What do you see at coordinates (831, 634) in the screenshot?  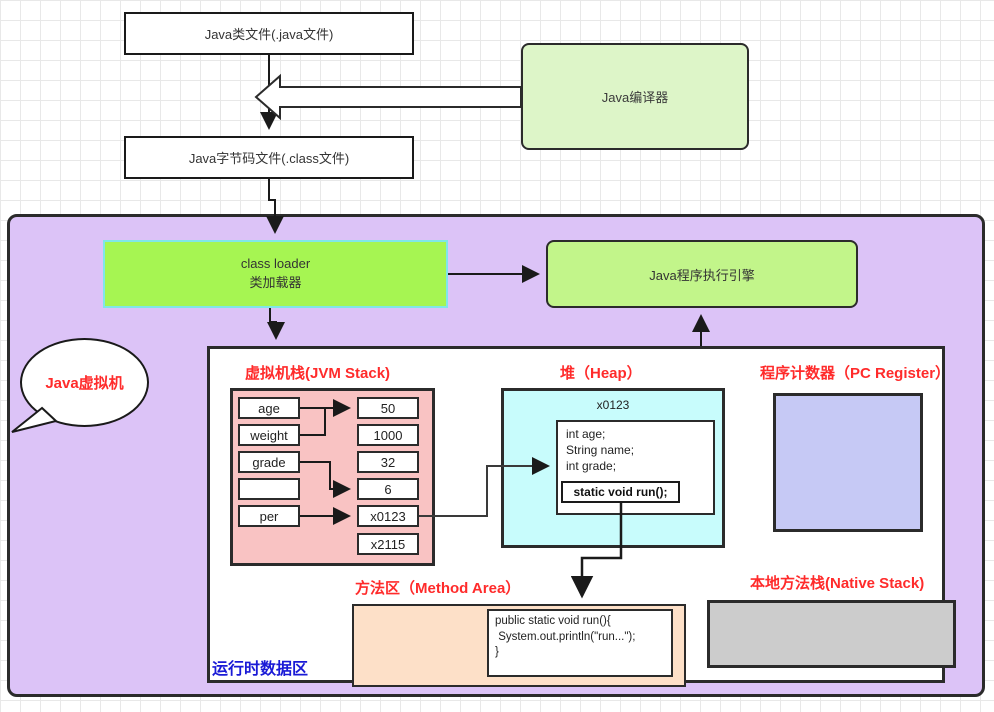 I see `native-stack-region` at bounding box center [831, 634].